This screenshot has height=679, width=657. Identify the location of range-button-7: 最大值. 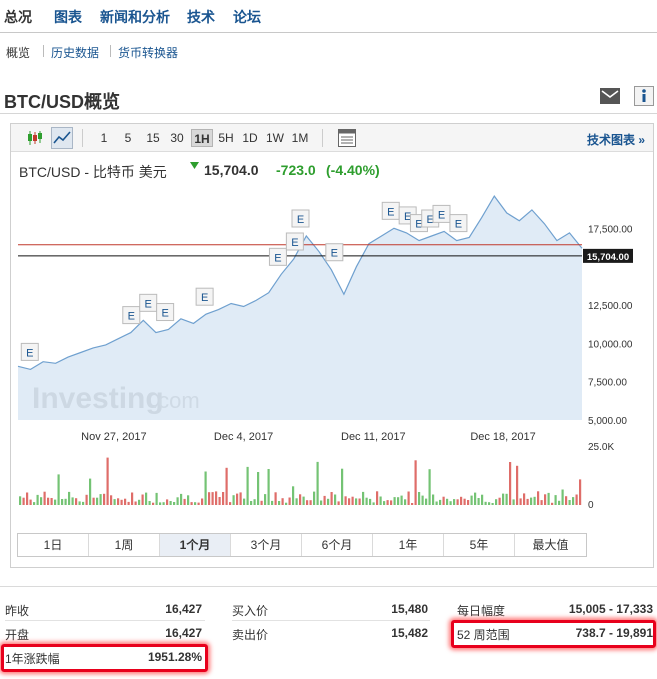
(550, 545).